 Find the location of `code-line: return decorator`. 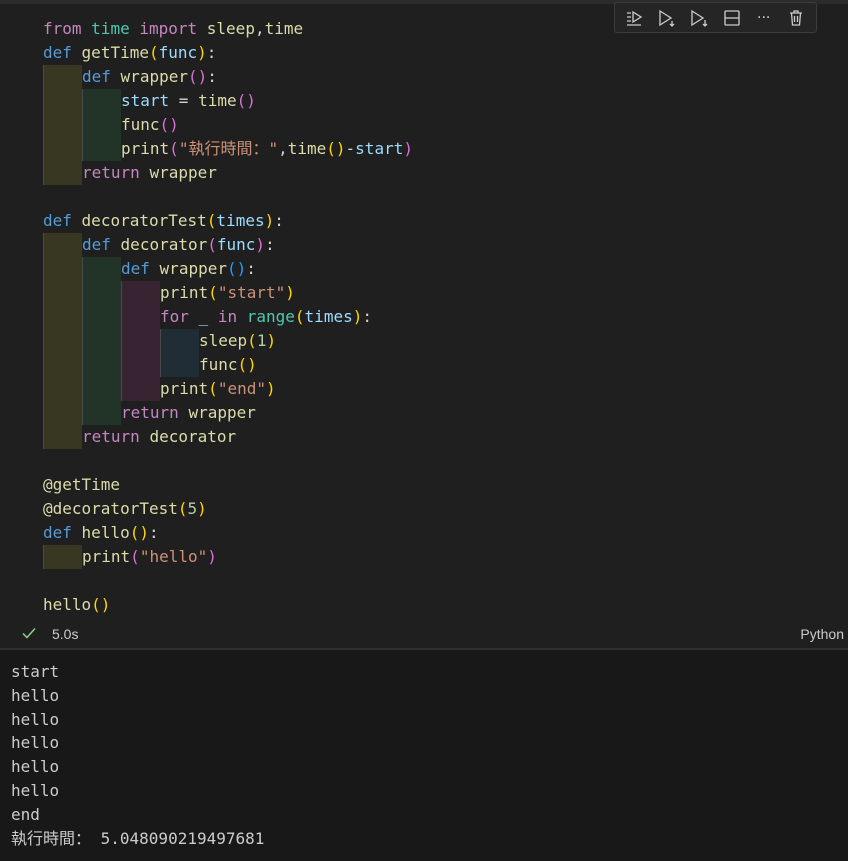

code-line: return decorator is located at coordinates (443, 437).